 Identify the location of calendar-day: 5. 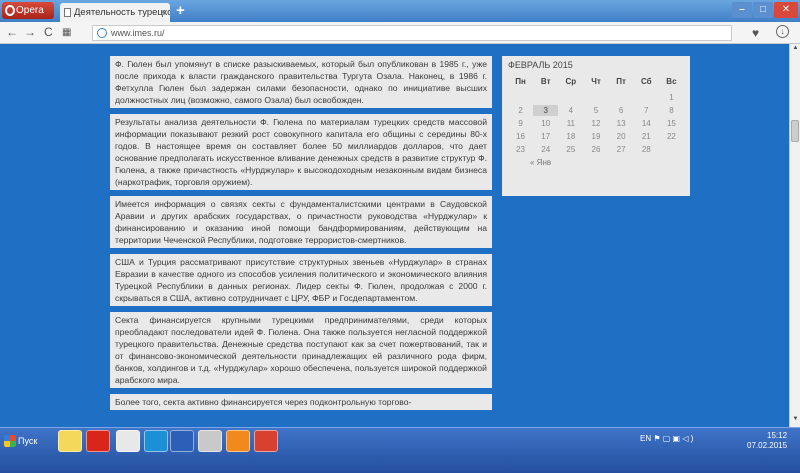
(596, 110).